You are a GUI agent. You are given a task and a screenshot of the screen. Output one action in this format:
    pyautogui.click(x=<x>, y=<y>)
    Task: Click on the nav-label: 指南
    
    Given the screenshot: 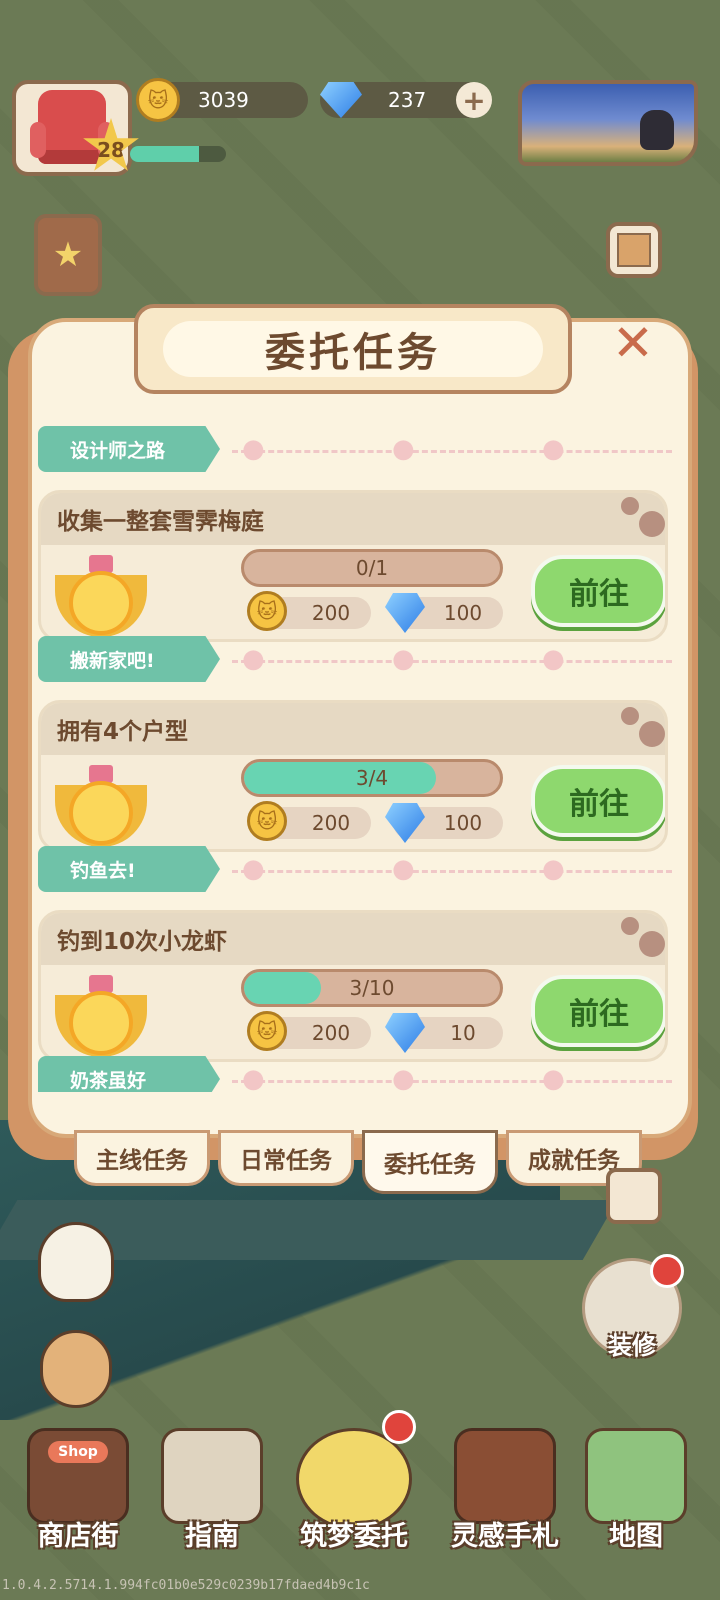 What is the action you would take?
    pyautogui.click(x=212, y=1536)
    